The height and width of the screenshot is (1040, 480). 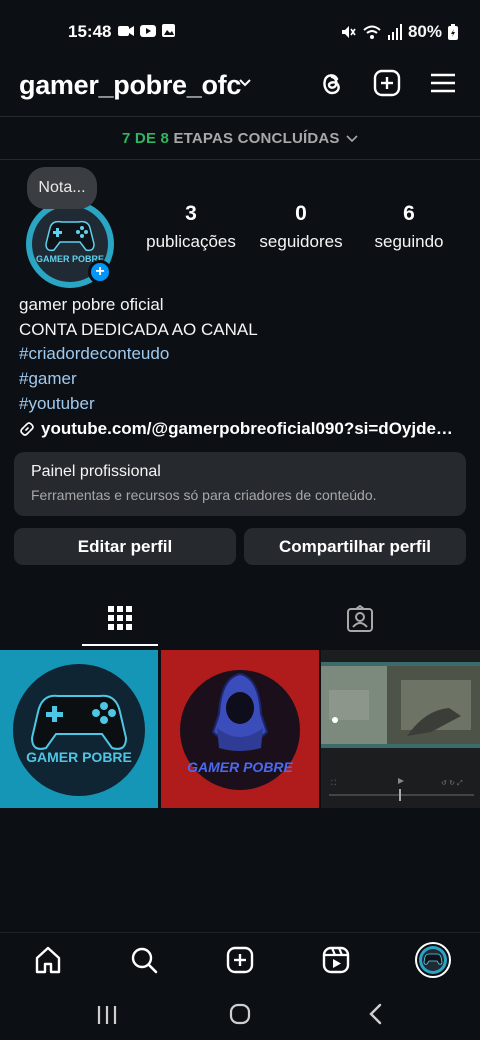 I want to click on video-call-icon, so click(x=126, y=30).